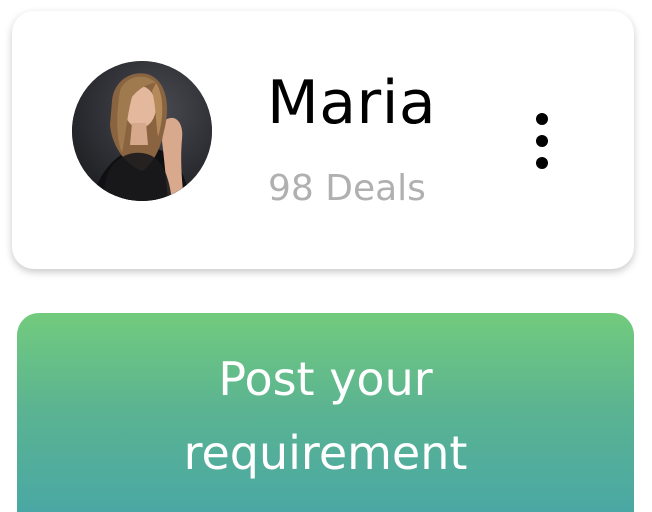  I want to click on user-name: Maria, so click(352, 103).